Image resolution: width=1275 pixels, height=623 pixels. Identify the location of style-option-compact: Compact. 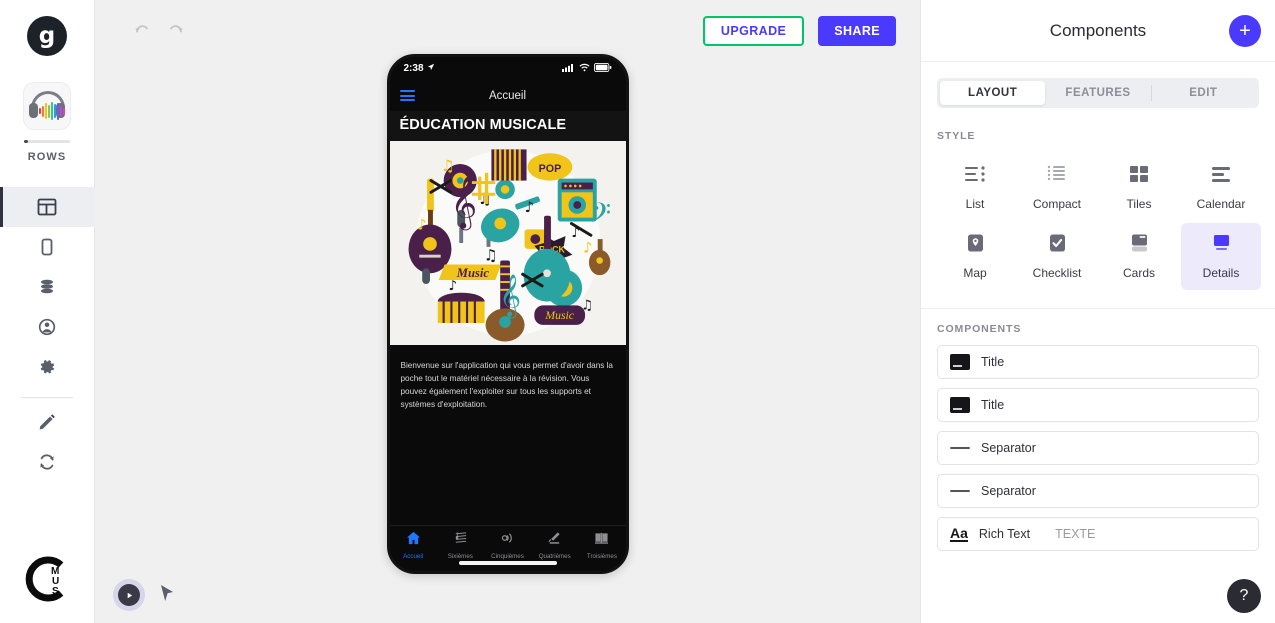
(1057, 187).